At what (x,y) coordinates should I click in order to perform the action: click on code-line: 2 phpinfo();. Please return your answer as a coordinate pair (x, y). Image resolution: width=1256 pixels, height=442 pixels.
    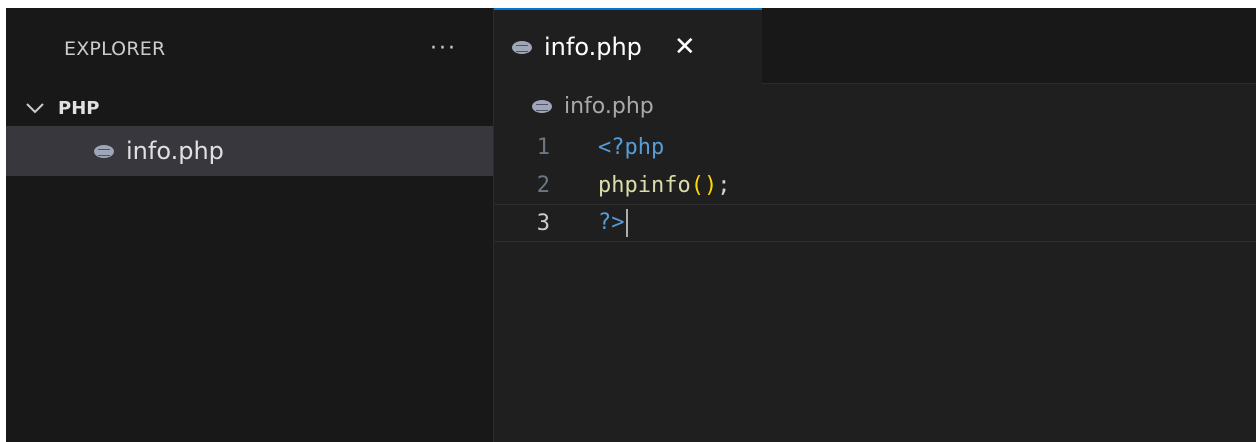
    Looking at the image, I should click on (875, 185).